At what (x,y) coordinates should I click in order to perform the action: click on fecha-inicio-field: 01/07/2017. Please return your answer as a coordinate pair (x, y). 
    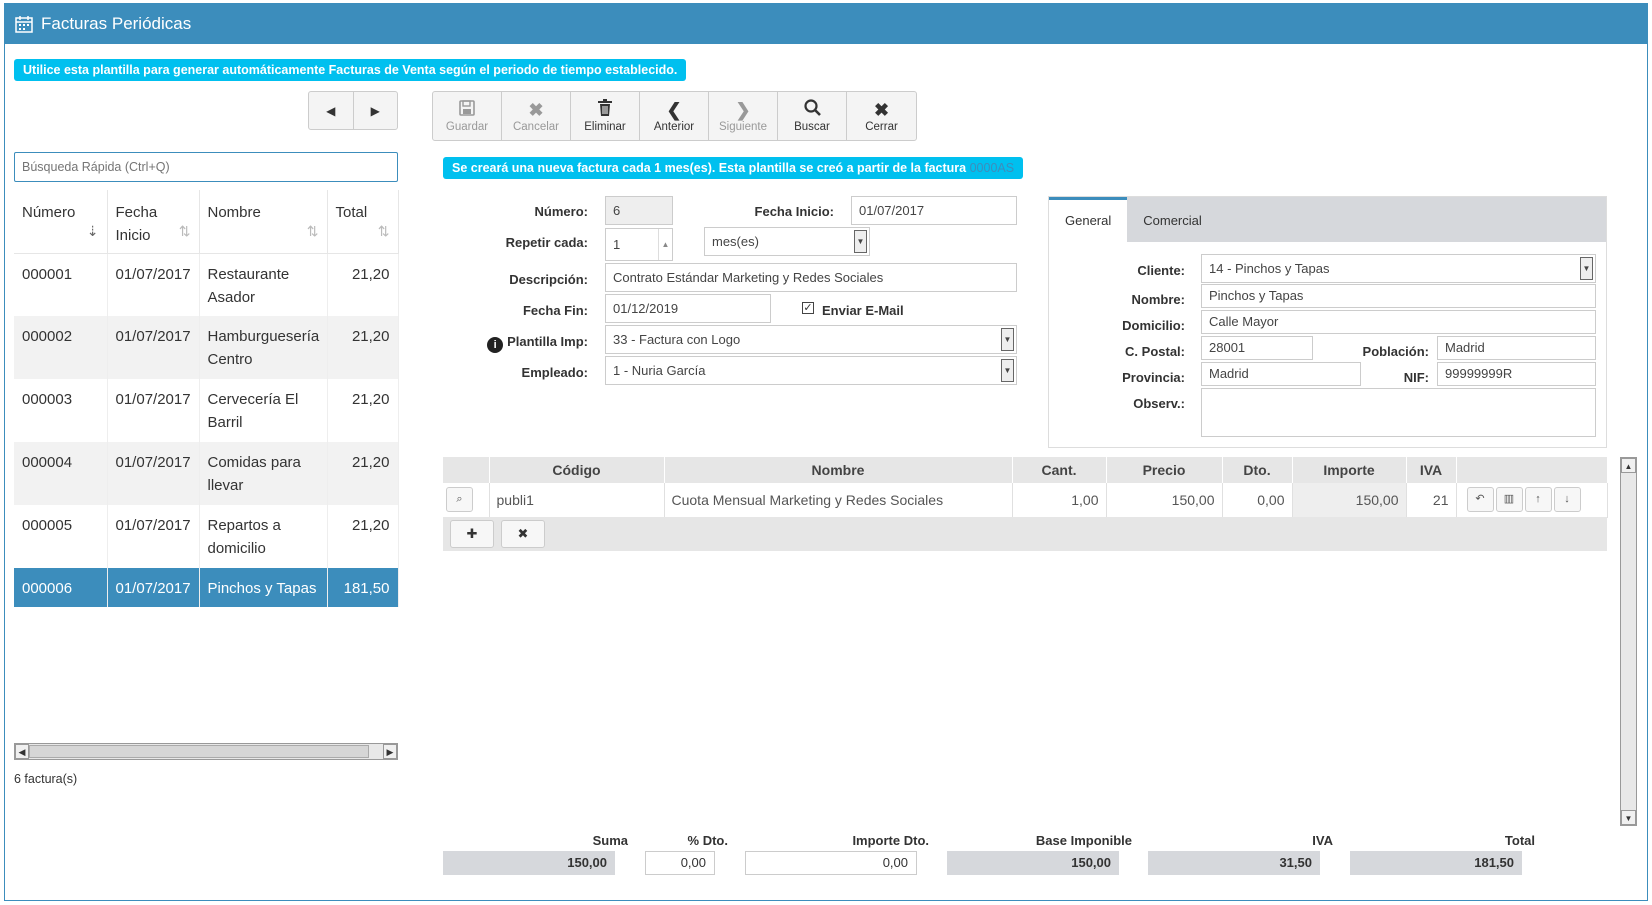
    Looking at the image, I should click on (934, 210).